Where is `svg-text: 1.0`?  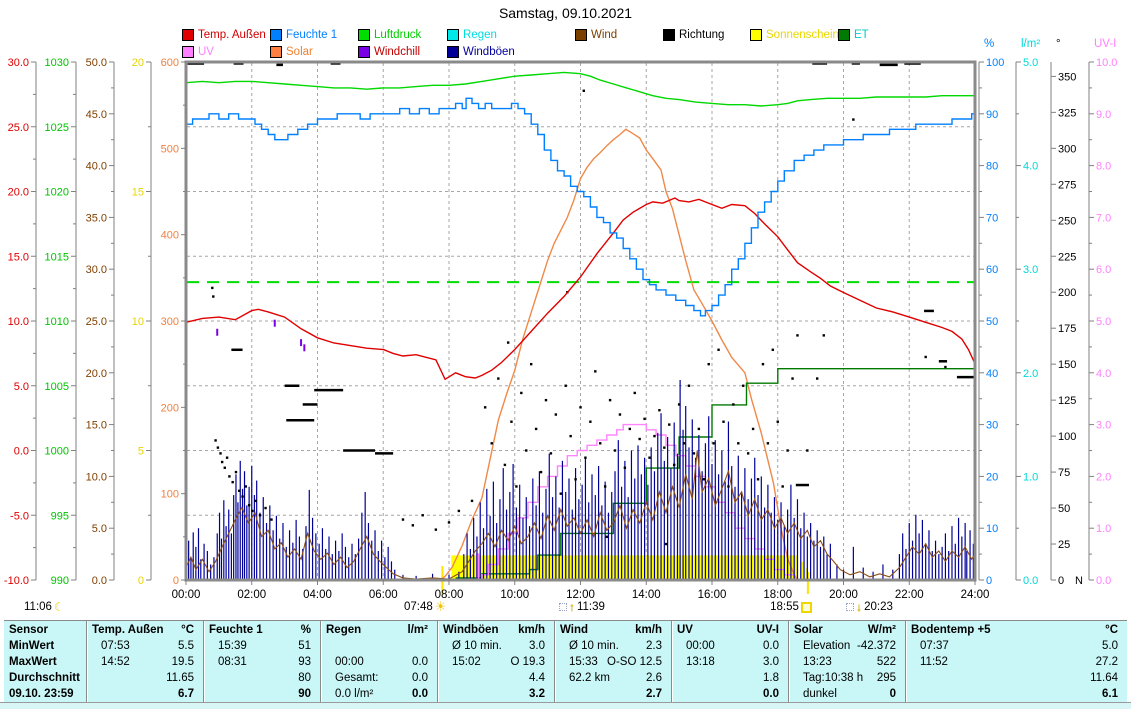
svg-text: 1.0 is located at coordinates (1103, 529).